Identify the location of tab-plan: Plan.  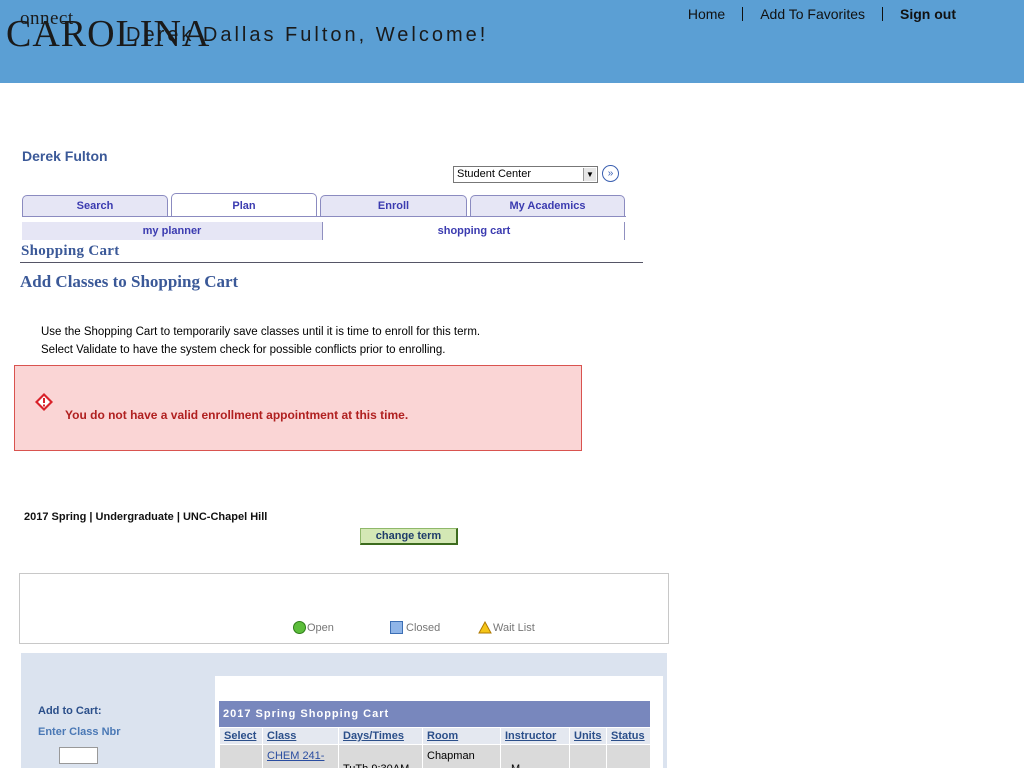
(244, 205).